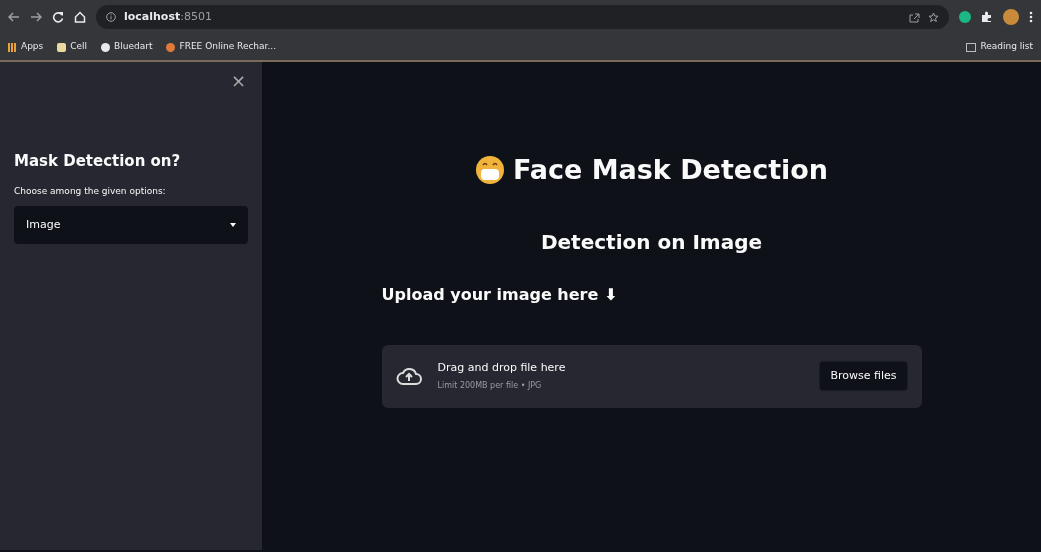 This screenshot has height=552, width=1041. What do you see at coordinates (914, 17) in the screenshot?
I see `share-icon` at bounding box center [914, 17].